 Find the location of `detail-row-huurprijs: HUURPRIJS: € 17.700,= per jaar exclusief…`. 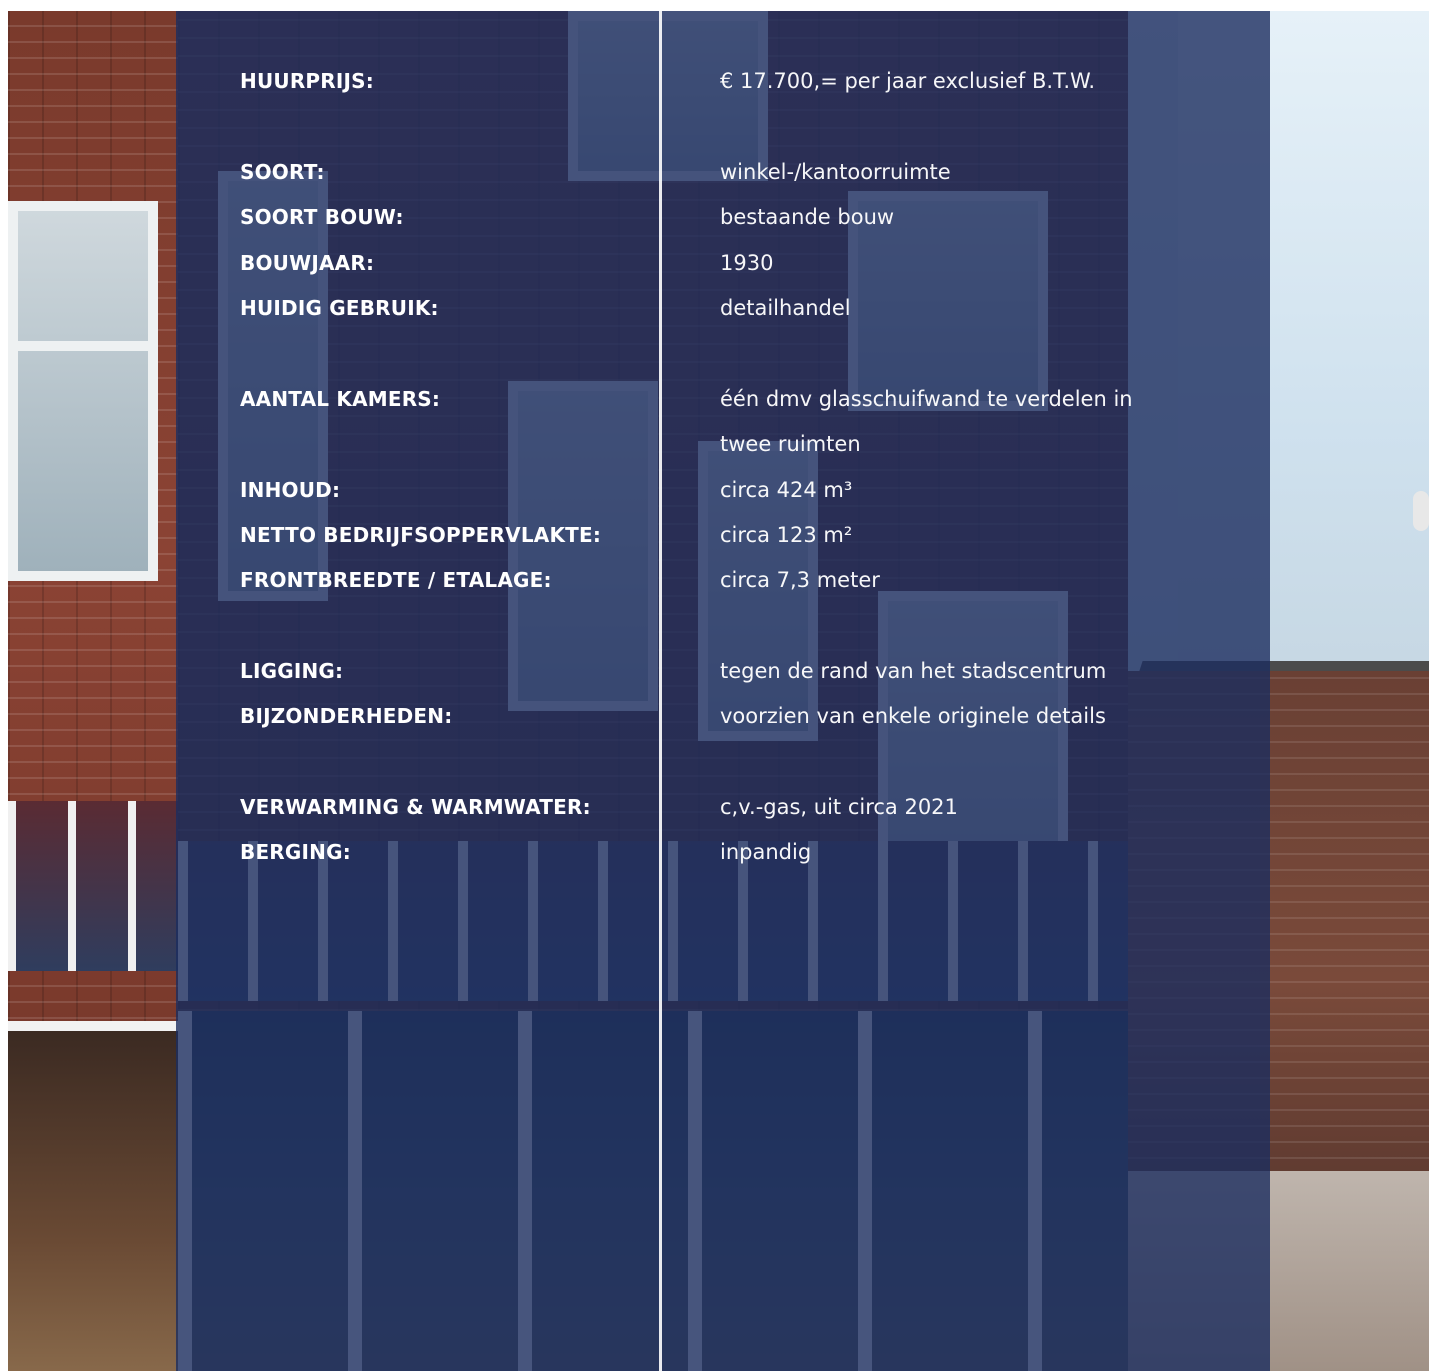

detail-row-huurprijs: HUURPRIJS: € 17.700,= per jaar exclusief… is located at coordinates (714, 81).